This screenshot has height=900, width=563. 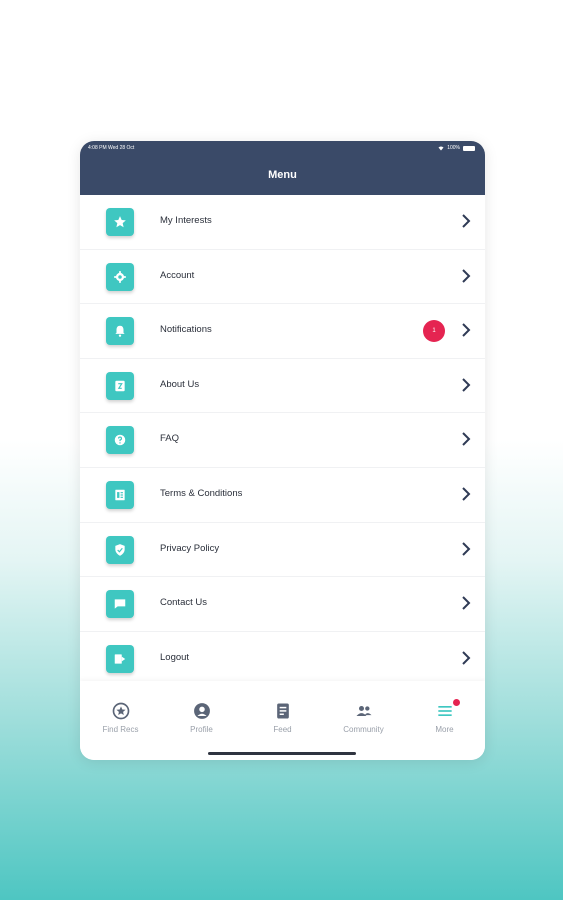 What do you see at coordinates (282, 550) in the screenshot?
I see `menu-item-privacy-policy: Privacy Policy` at bounding box center [282, 550].